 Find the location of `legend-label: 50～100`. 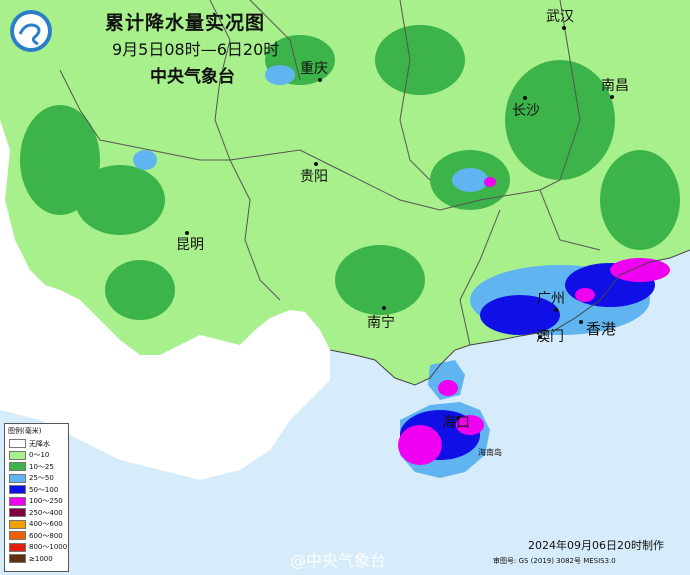

legend-label: 50～100 is located at coordinates (44, 489).